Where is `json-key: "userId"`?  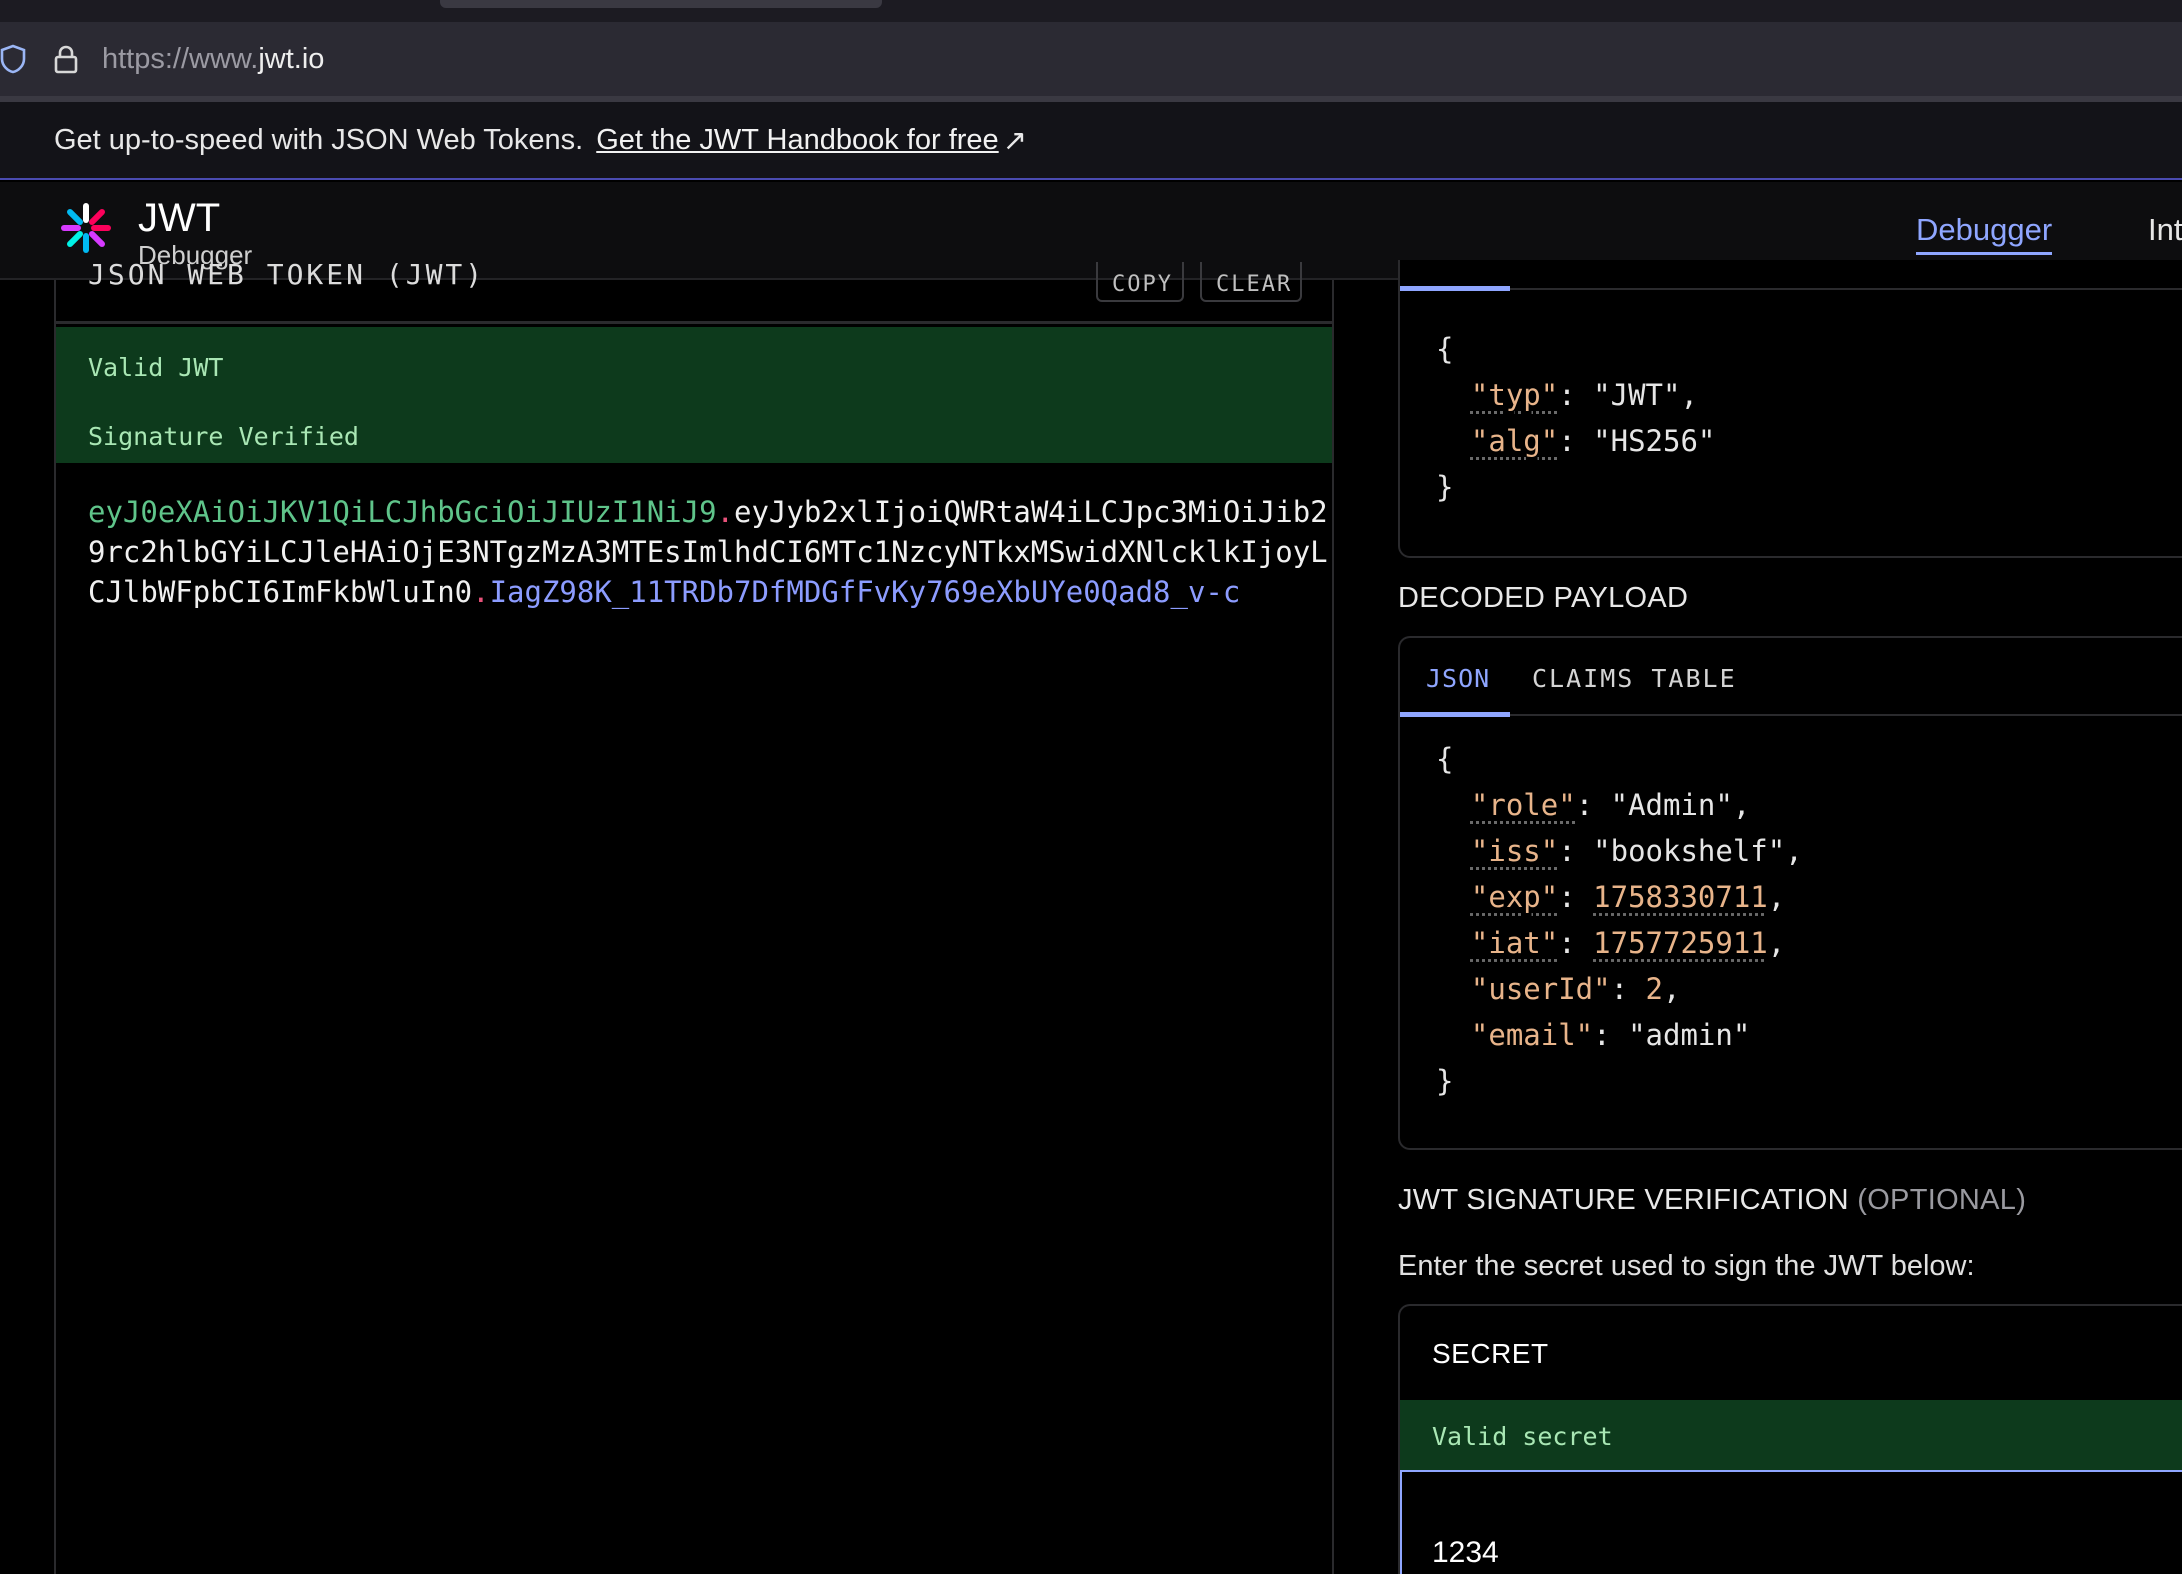 json-key: "userId" is located at coordinates (1540, 989).